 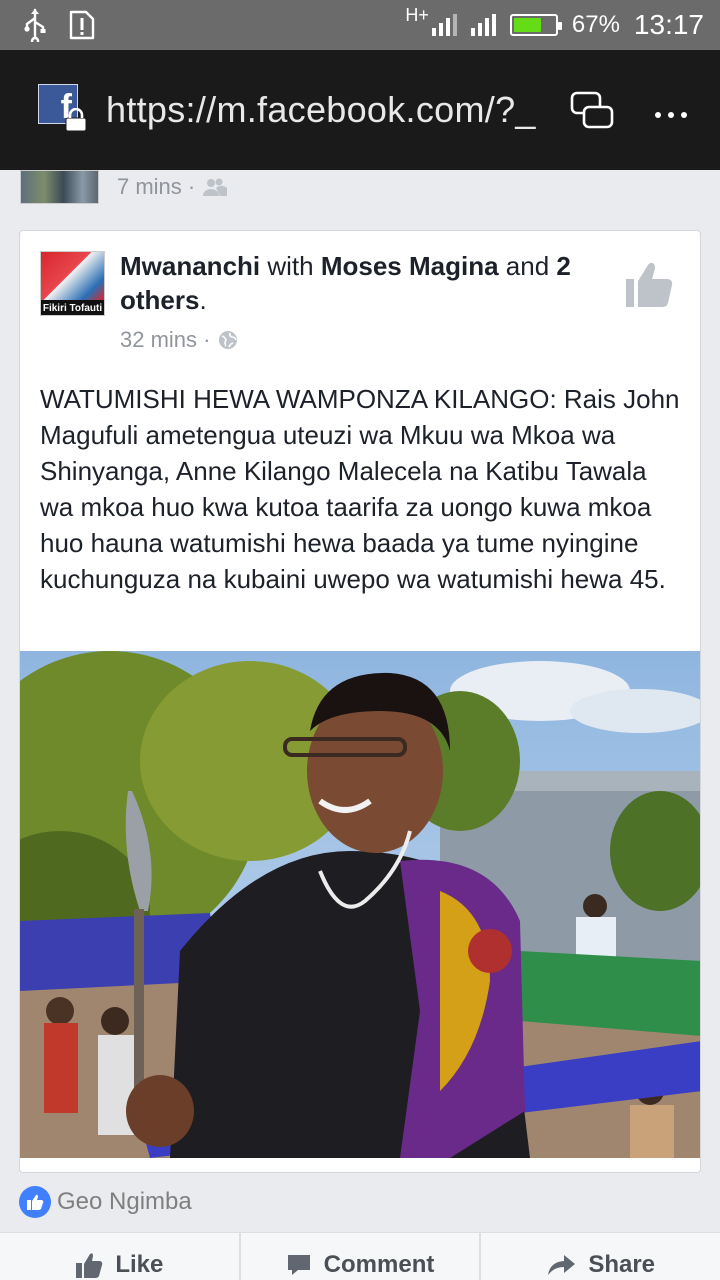 What do you see at coordinates (165, 340) in the screenshot?
I see `post-time: 32 mins ·` at bounding box center [165, 340].